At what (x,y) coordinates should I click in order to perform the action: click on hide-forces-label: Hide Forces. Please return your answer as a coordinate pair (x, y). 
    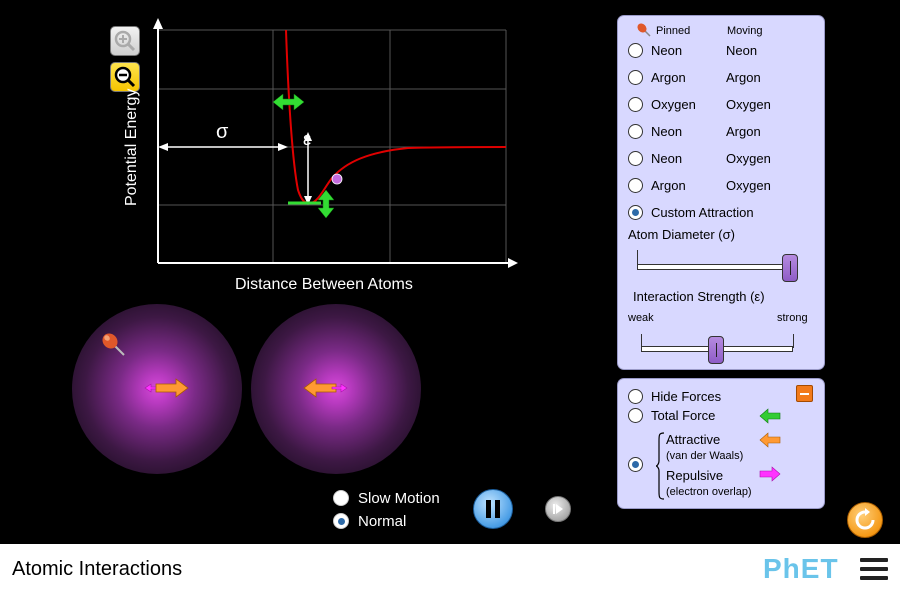
    Looking at the image, I should click on (686, 396).